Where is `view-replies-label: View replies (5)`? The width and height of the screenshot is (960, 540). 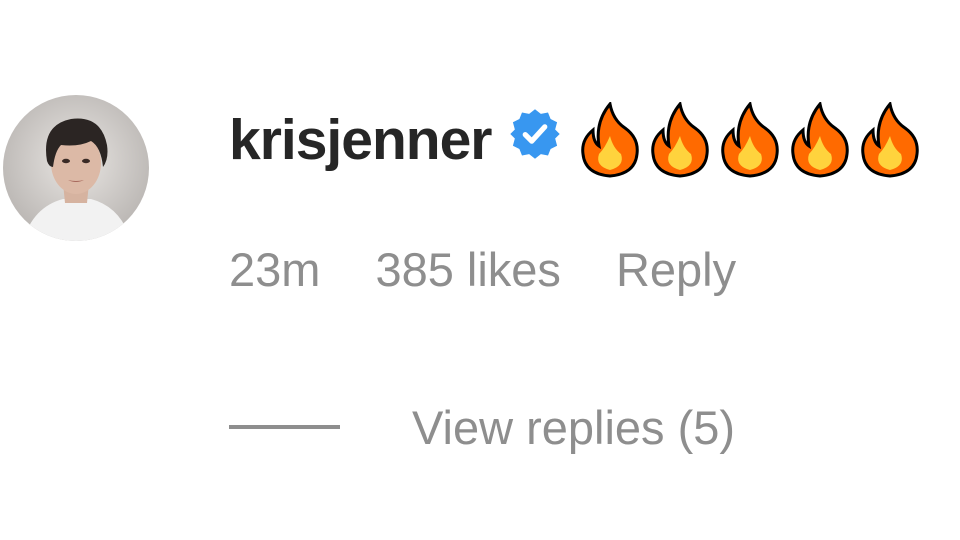
view-replies-label: View replies (5) is located at coordinates (574, 427).